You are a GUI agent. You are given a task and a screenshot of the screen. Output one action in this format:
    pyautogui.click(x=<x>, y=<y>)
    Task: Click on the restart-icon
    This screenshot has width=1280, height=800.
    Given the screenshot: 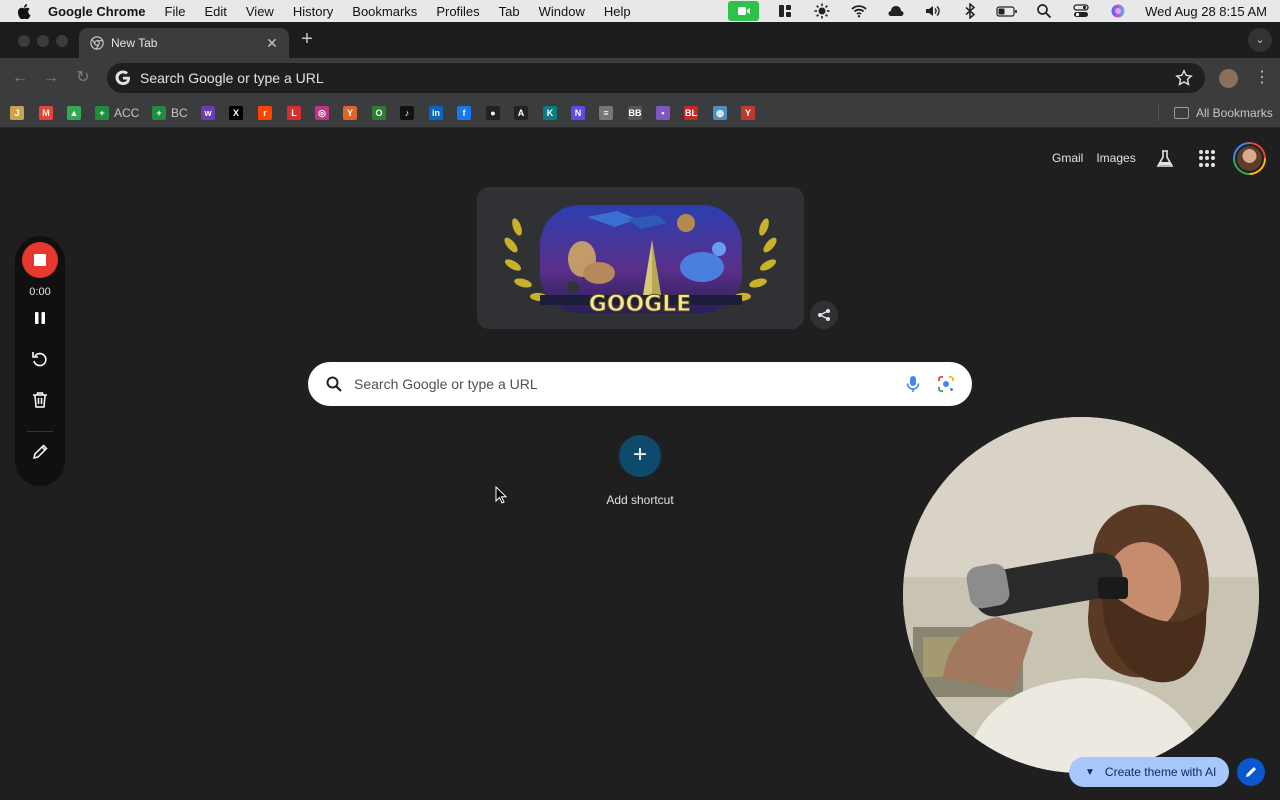 What is the action you would take?
    pyautogui.click(x=39, y=359)
    